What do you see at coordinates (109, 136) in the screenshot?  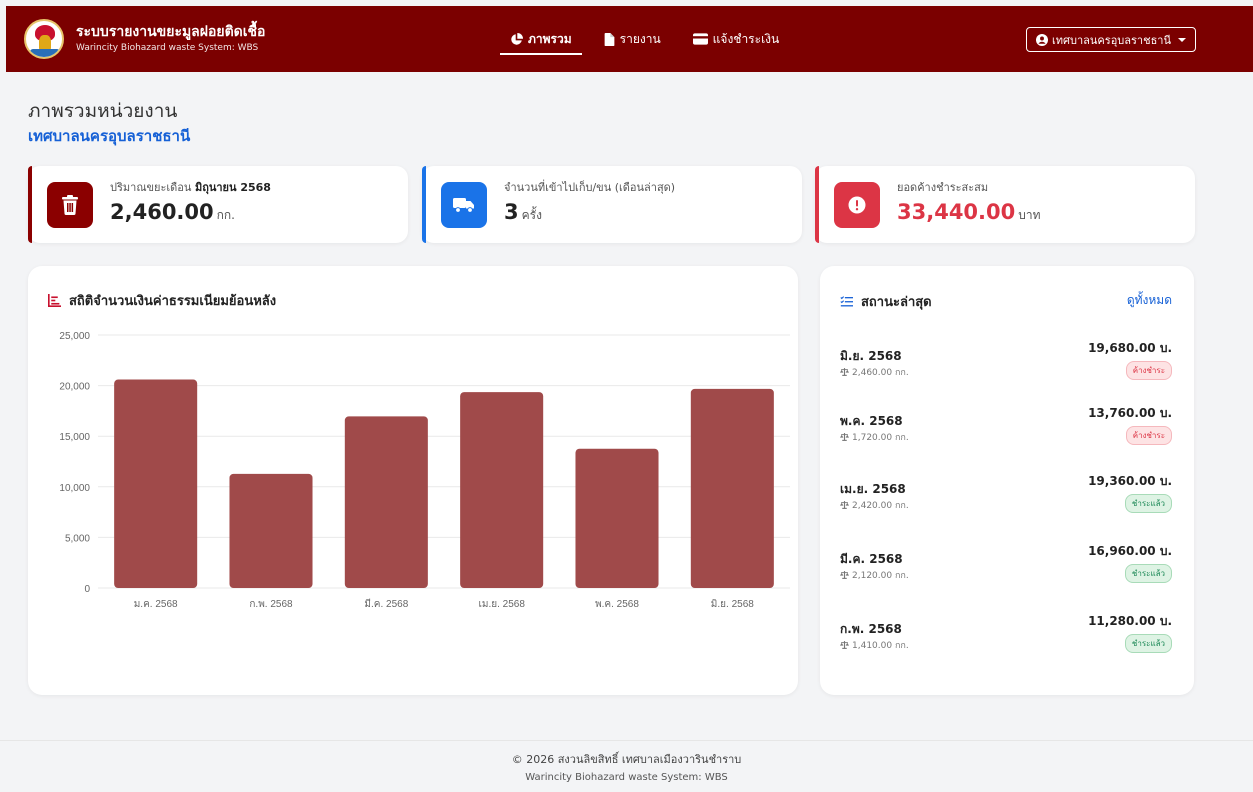 I see `page-subtitle: เทศบาลนครอุบลราชธานี` at bounding box center [109, 136].